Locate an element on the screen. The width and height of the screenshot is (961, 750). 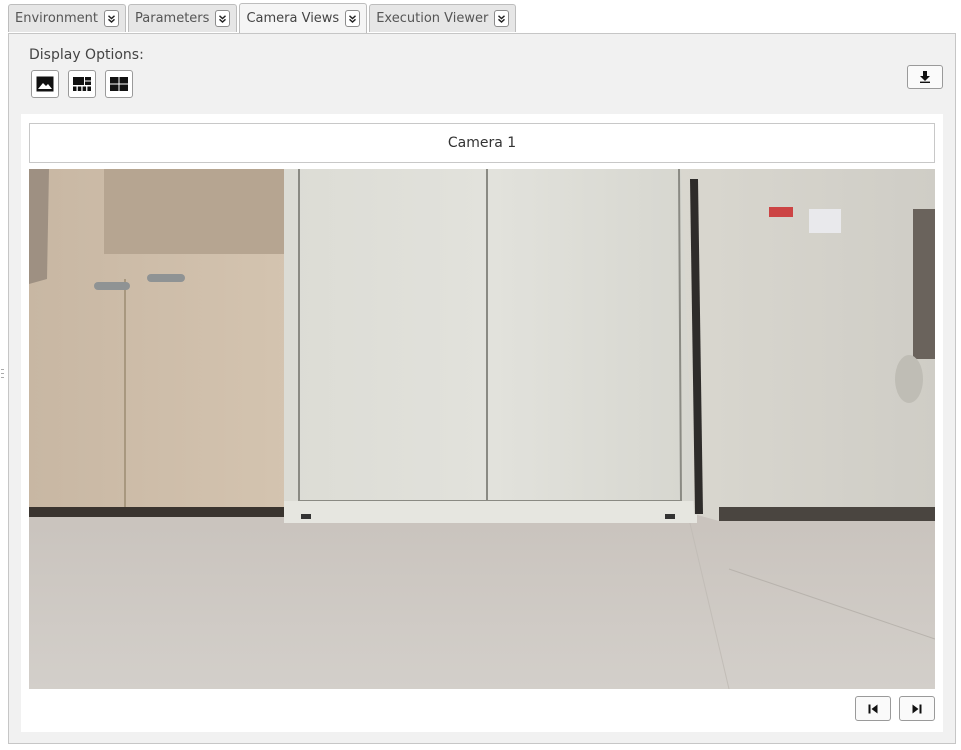
tab-parameters: Parameters is located at coordinates (183, 18).